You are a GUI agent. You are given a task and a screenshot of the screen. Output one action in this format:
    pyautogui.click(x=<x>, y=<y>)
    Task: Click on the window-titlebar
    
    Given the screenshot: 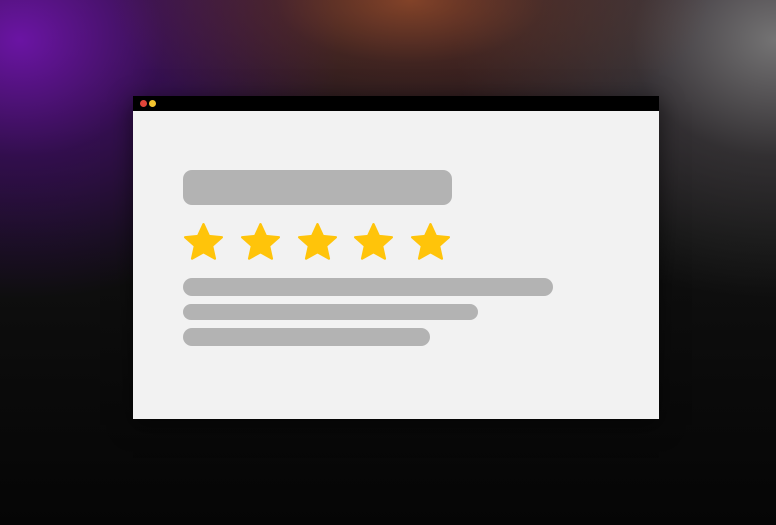 What is the action you would take?
    pyautogui.click(x=396, y=103)
    